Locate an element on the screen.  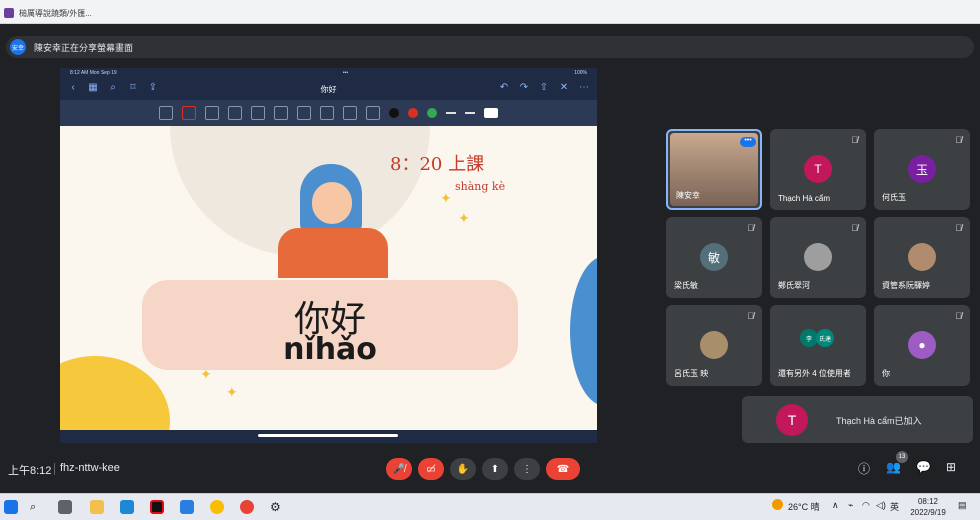
self-tile: 🎙̸ ● 你 is located at coordinates (922, 345).